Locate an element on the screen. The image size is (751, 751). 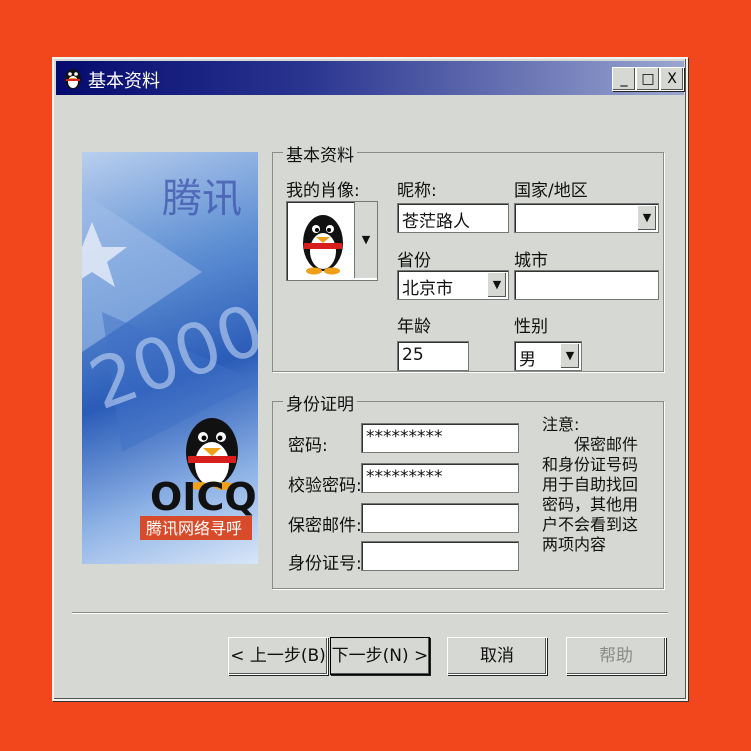
title-bar: 基本资料 _ □ X is located at coordinates (370, 78).